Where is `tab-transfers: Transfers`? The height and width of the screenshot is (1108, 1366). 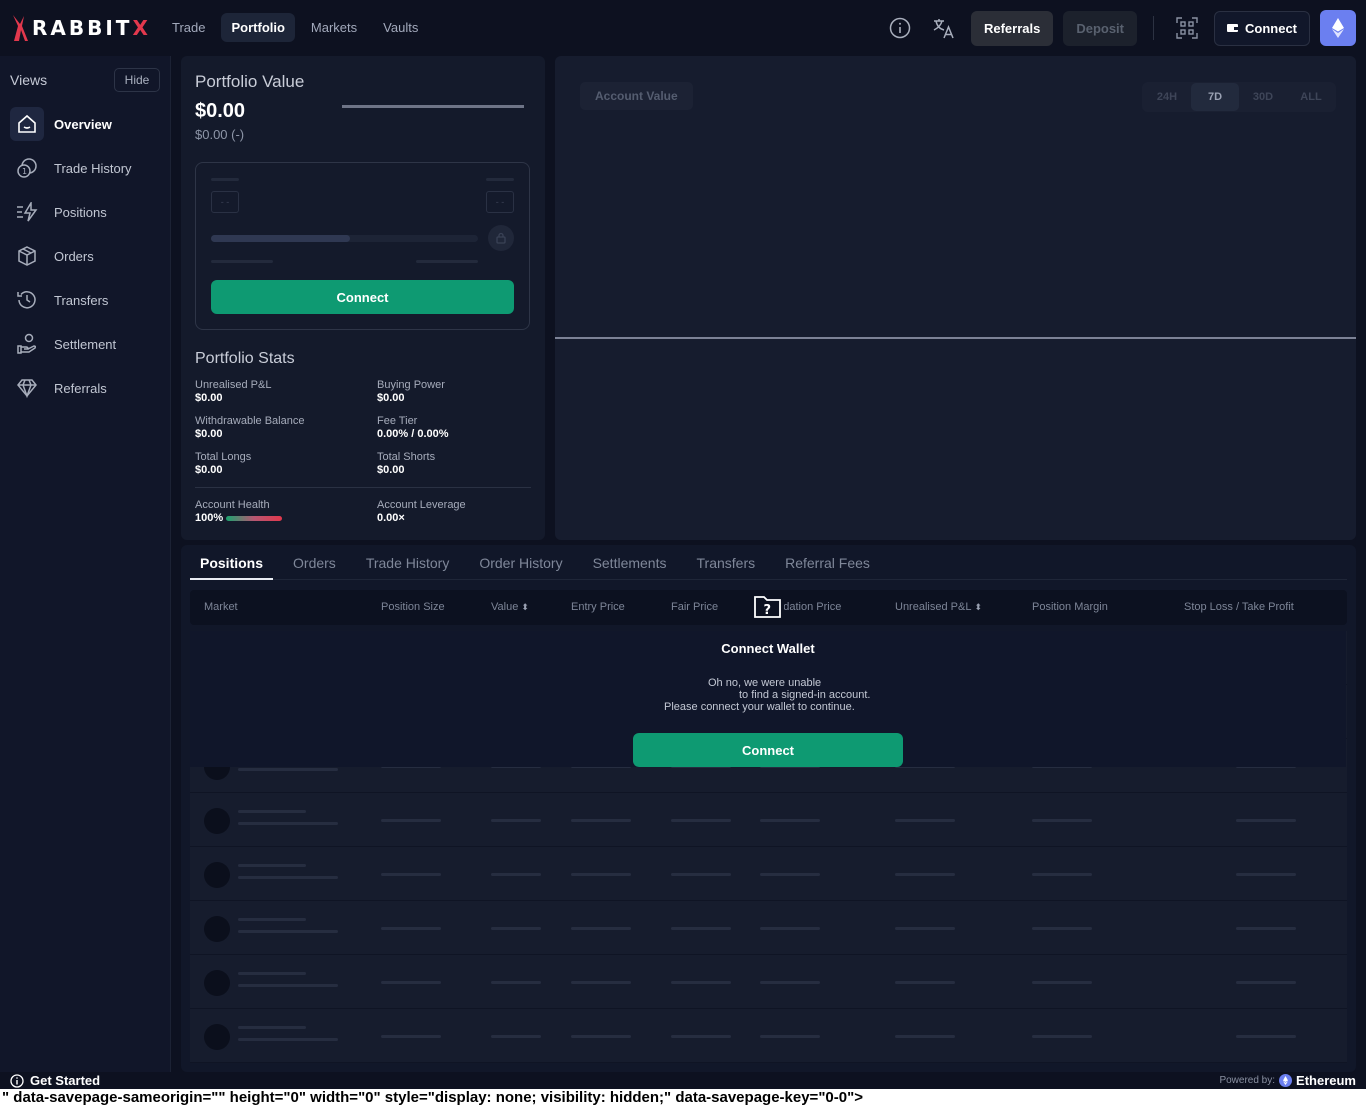 tab-transfers: Transfers is located at coordinates (726, 562).